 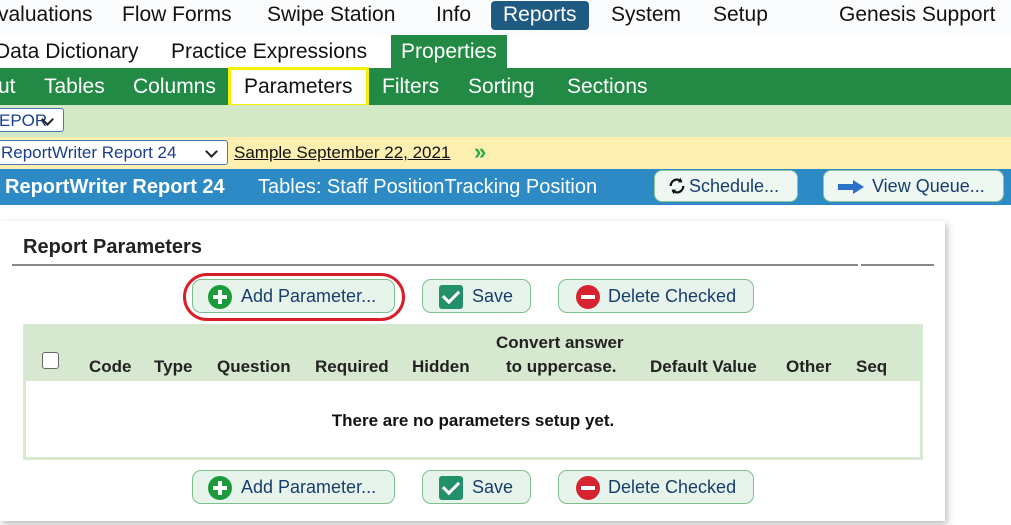 What do you see at coordinates (46, 16) in the screenshot?
I see `nav-evaluations: valuations` at bounding box center [46, 16].